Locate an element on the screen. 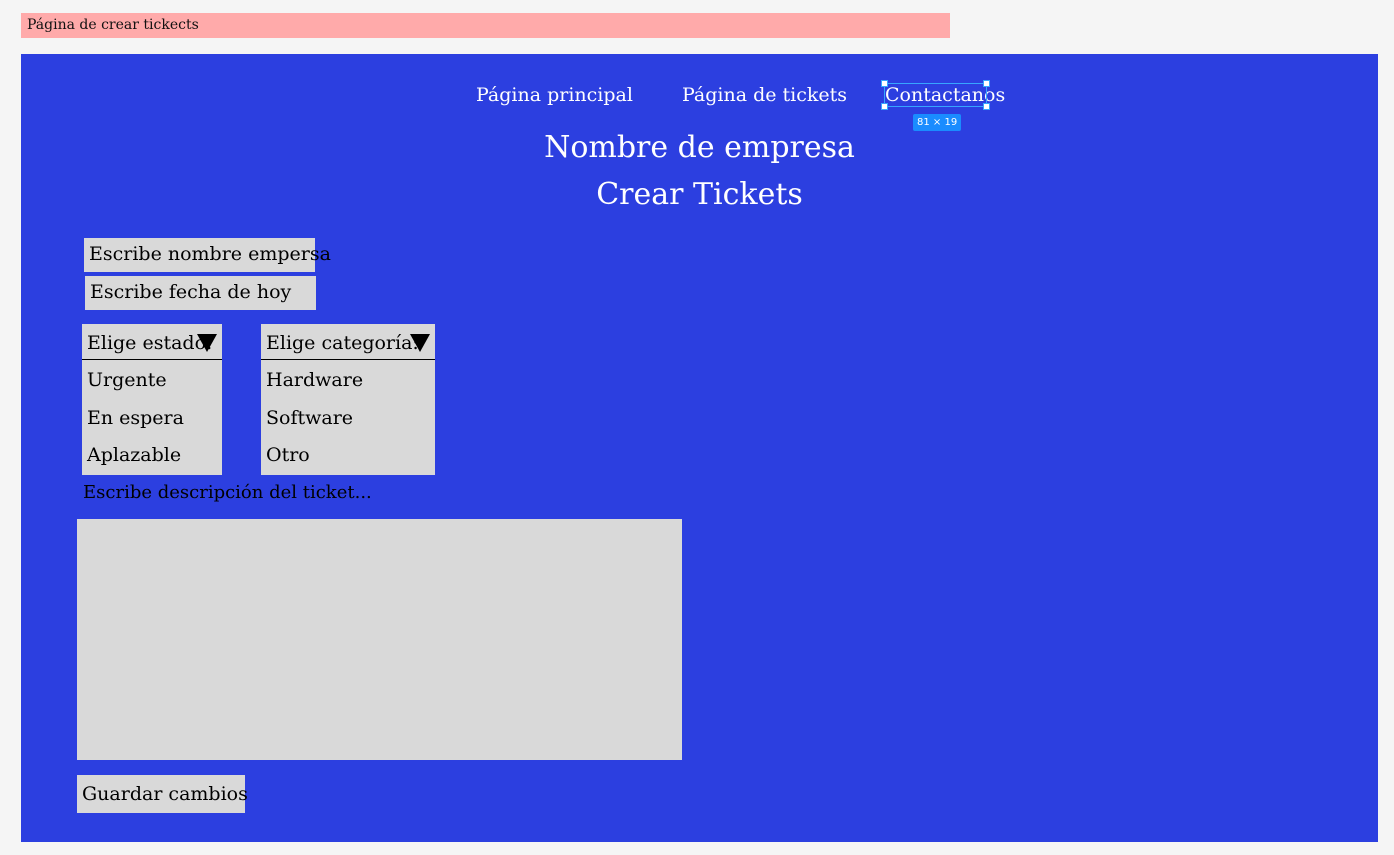 This screenshot has width=1394, height=855. status-option: En espera is located at coordinates (152, 417).